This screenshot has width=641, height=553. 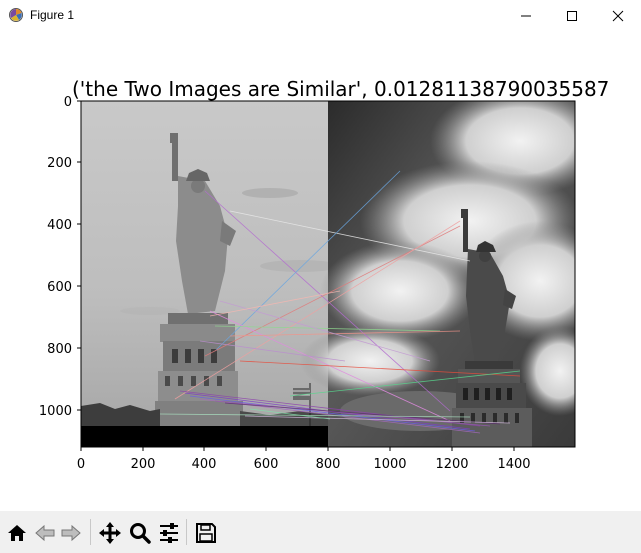 I want to click on maximize-icon, so click(x=572, y=15).